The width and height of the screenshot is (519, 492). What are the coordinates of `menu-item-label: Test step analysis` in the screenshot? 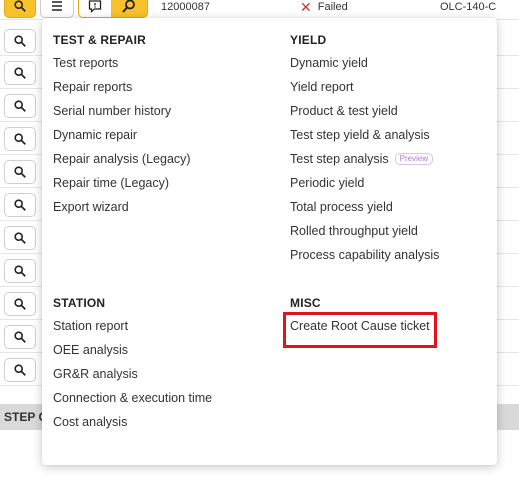 It's located at (339, 159).